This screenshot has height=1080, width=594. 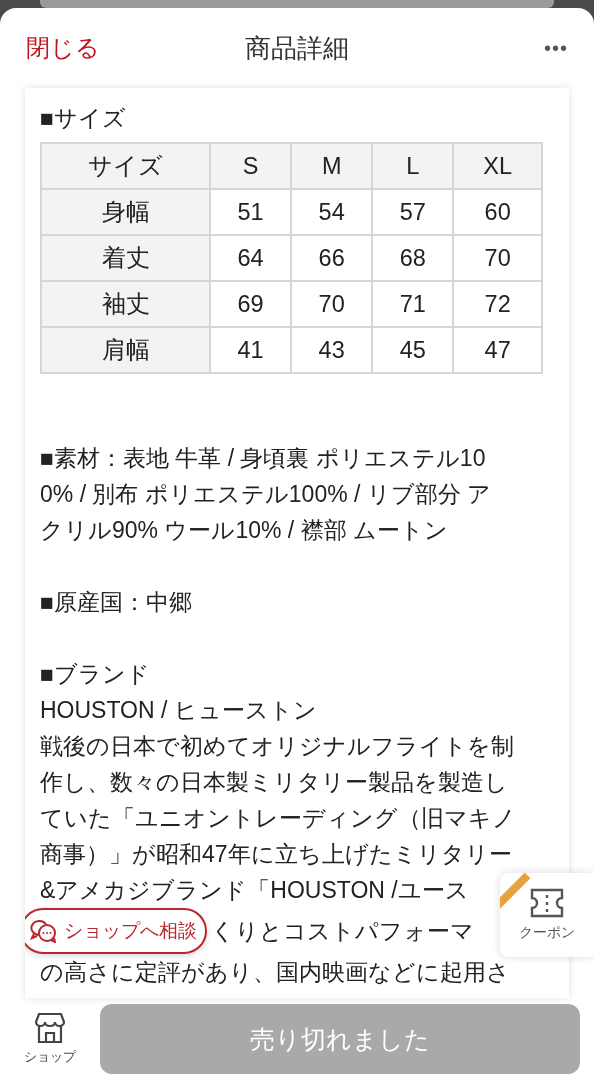 What do you see at coordinates (125, 258) in the screenshot?
I see `row-header: 着丈` at bounding box center [125, 258].